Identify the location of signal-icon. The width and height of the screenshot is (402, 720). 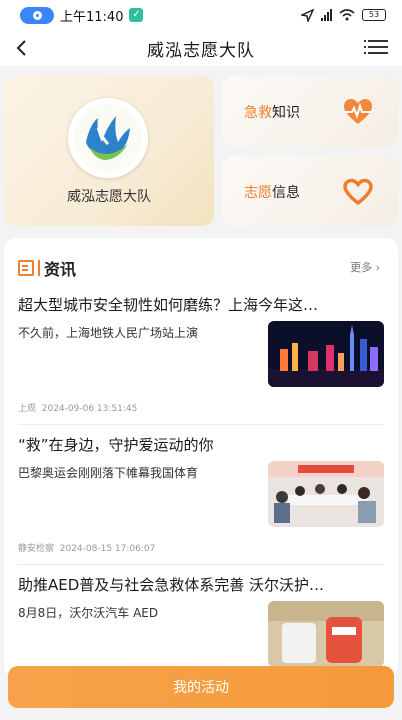
(326, 15).